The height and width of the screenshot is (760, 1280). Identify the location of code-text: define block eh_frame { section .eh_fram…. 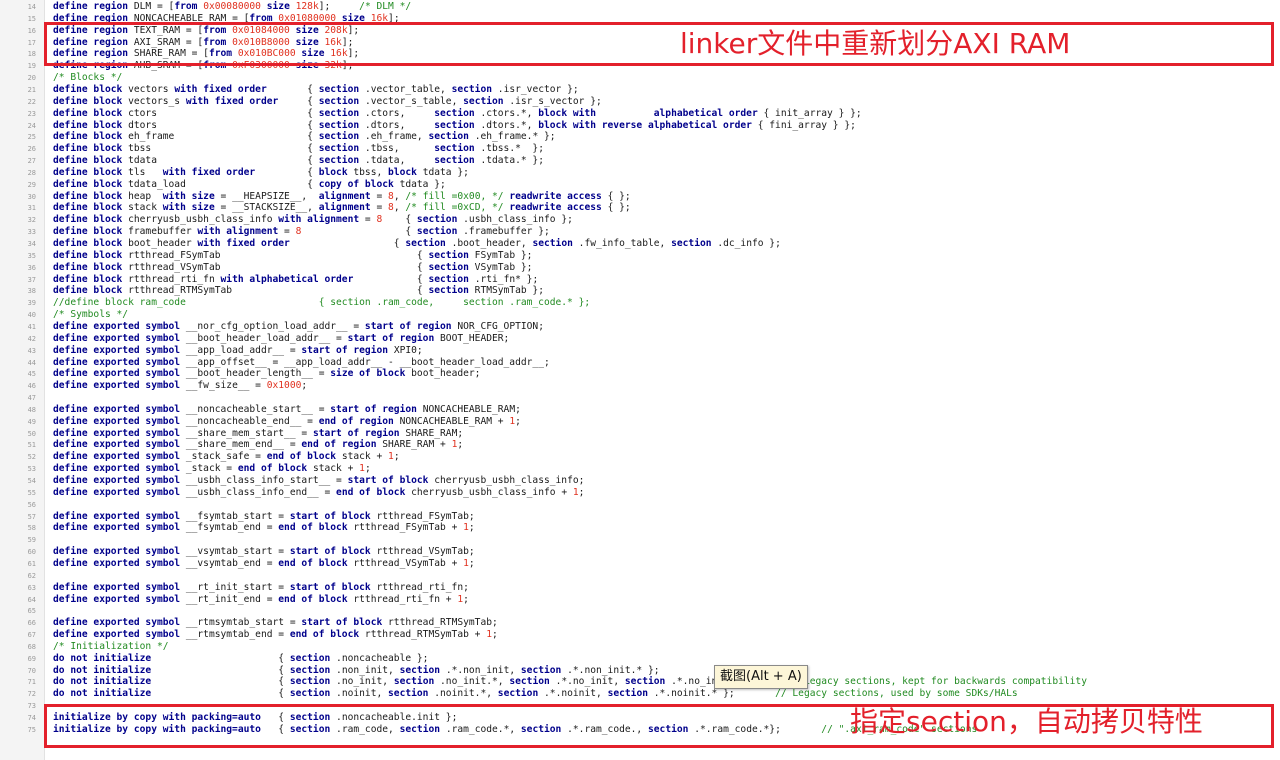
(304, 137).